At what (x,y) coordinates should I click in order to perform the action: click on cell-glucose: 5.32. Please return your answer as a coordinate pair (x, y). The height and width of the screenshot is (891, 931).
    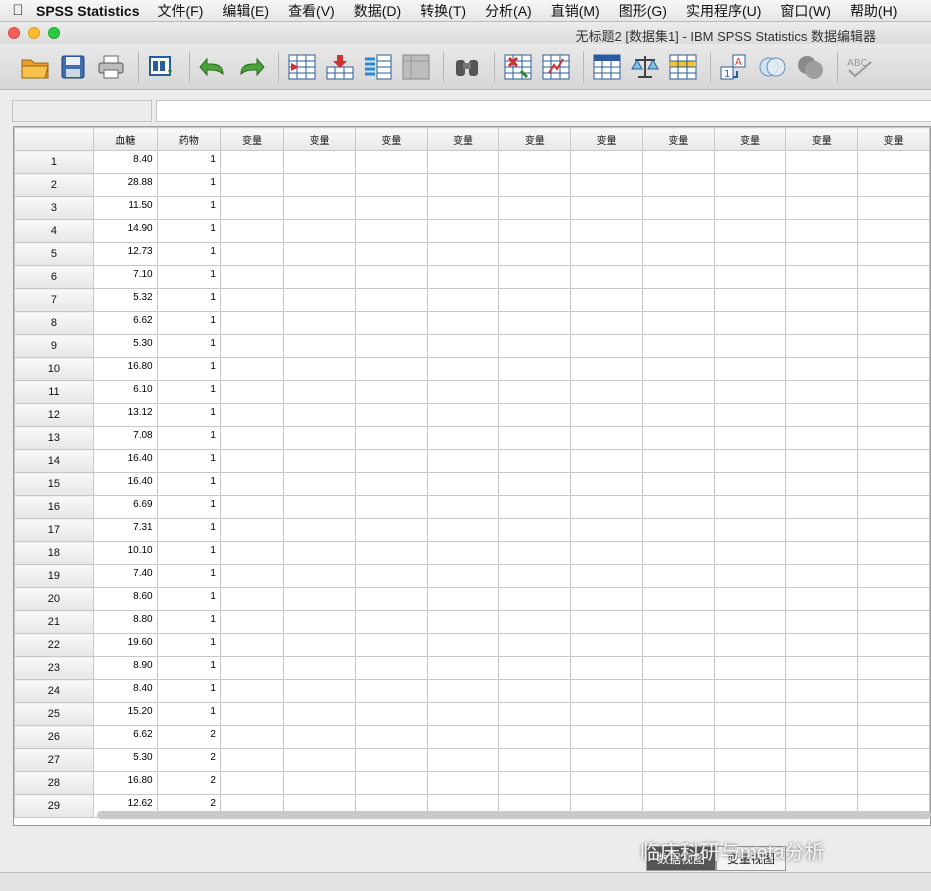
    Looking at the image, I should click on (125, 300).